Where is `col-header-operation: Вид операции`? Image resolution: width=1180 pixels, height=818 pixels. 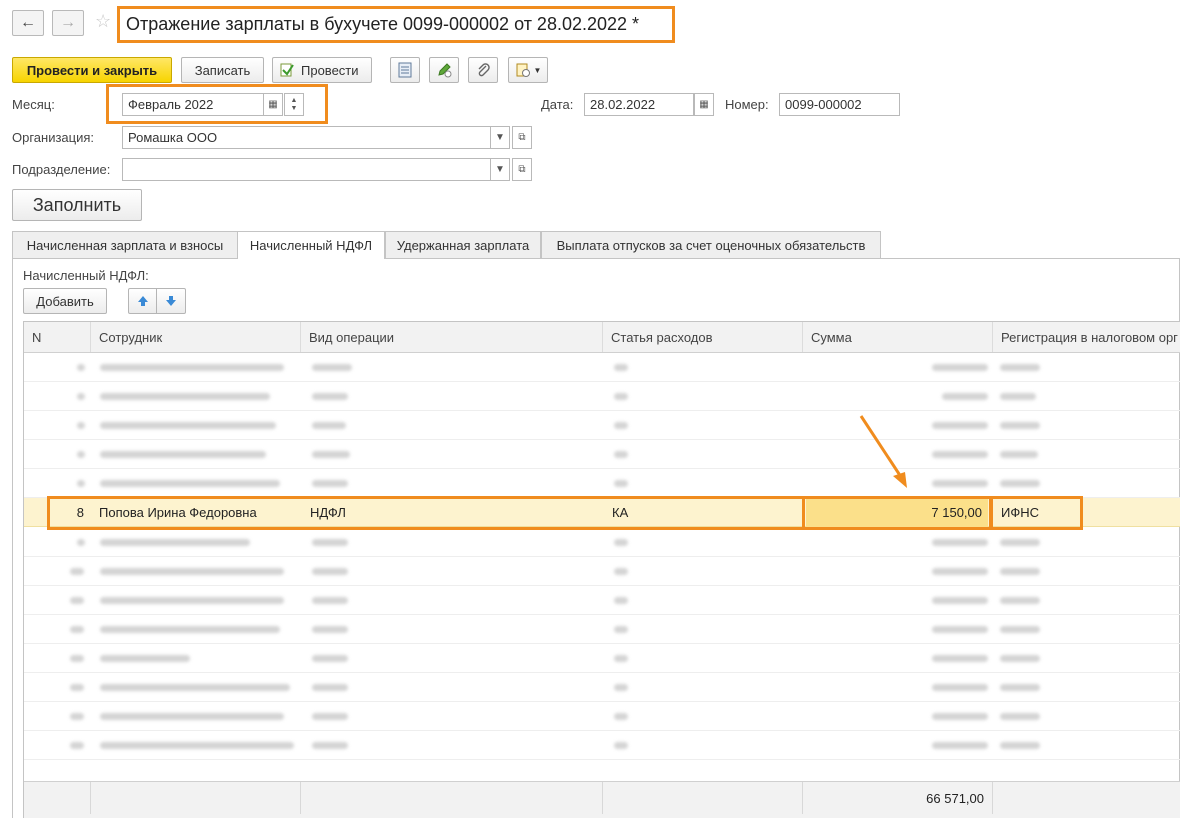
col-header-operation: Вид операции is located at coordinates (452, 337).